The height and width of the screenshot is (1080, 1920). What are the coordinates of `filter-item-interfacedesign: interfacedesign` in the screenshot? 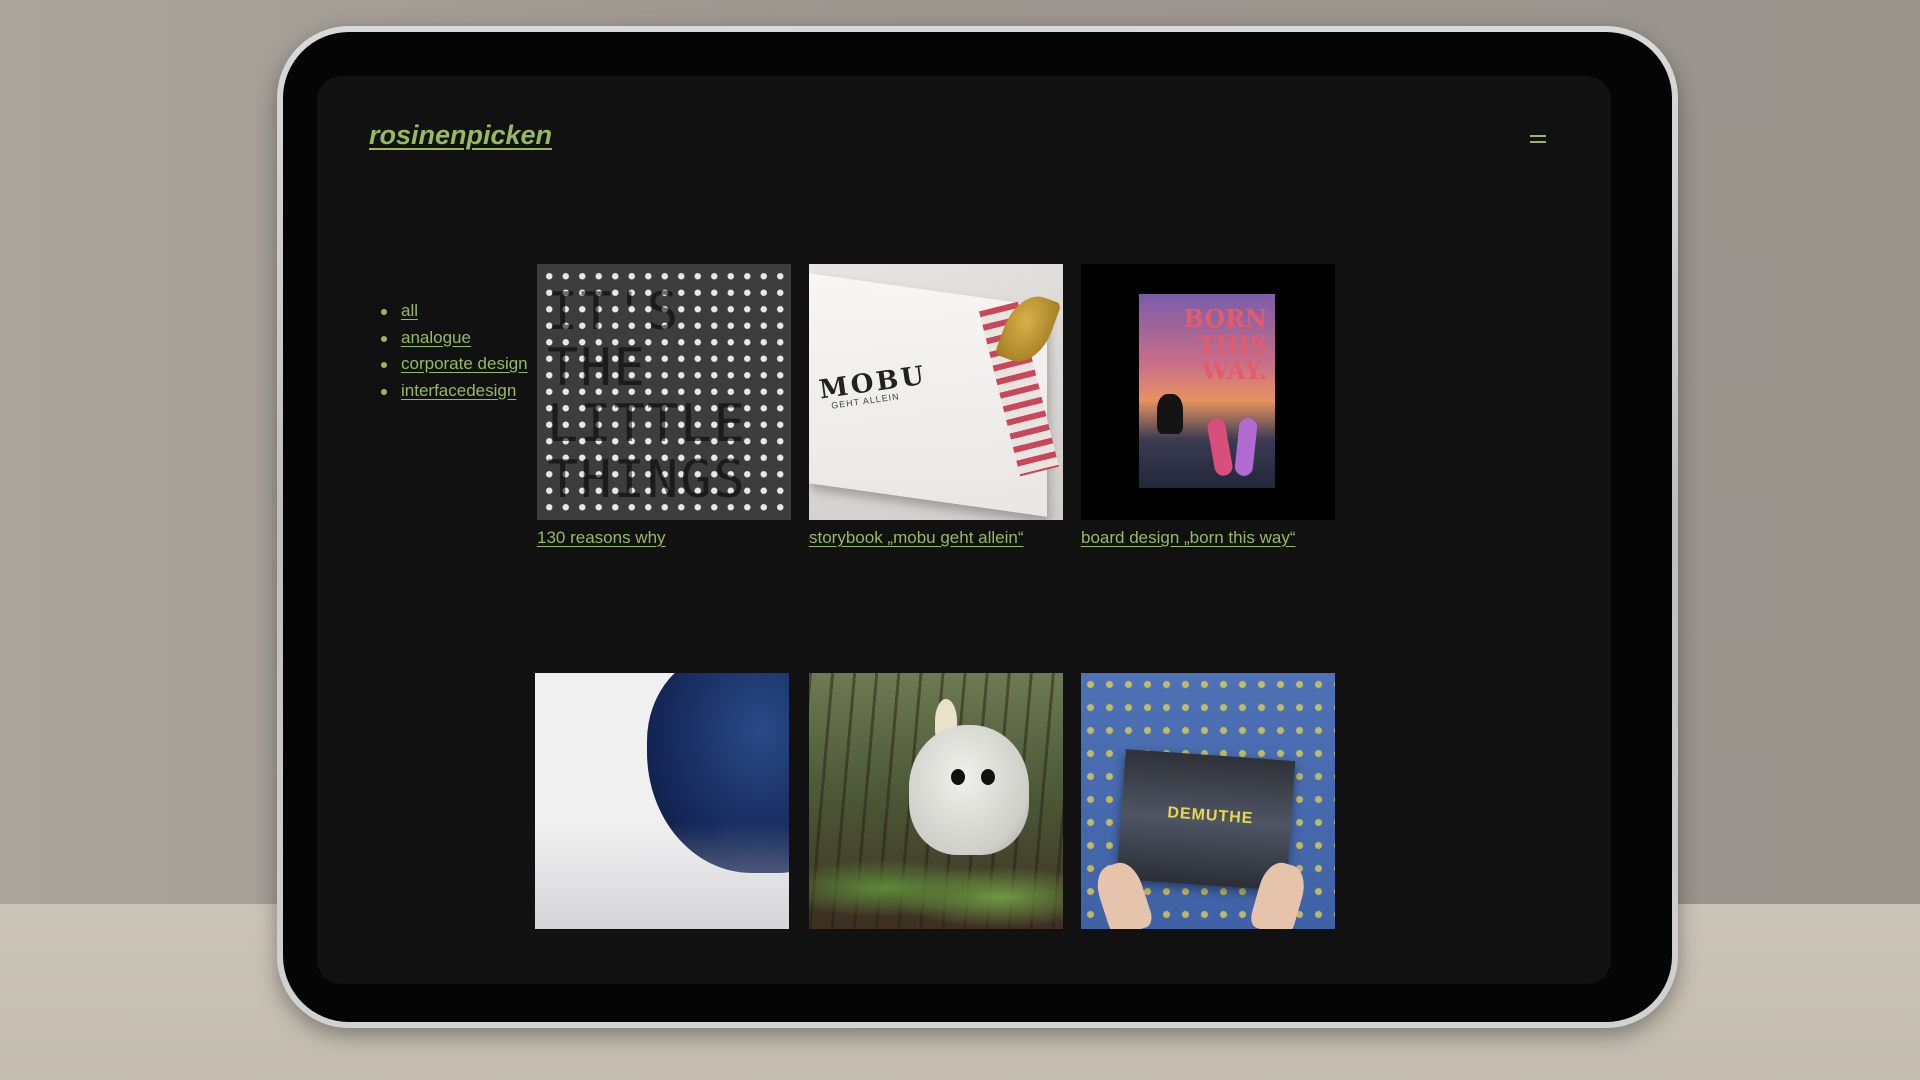 It's located at (453, 391).